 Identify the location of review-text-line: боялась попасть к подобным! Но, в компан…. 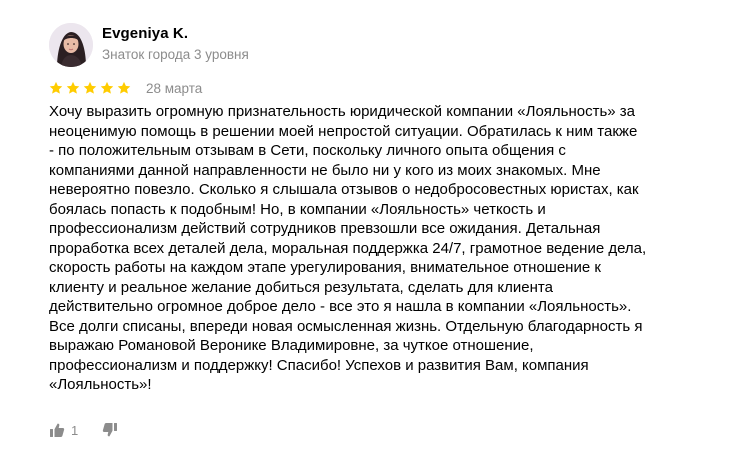
(297, 209).